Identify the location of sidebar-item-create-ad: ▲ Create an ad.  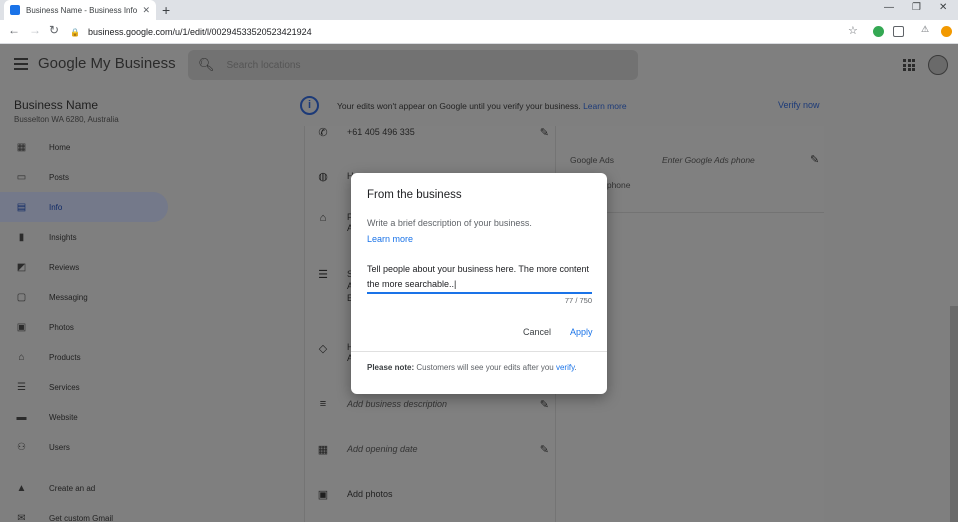
(84, 488).